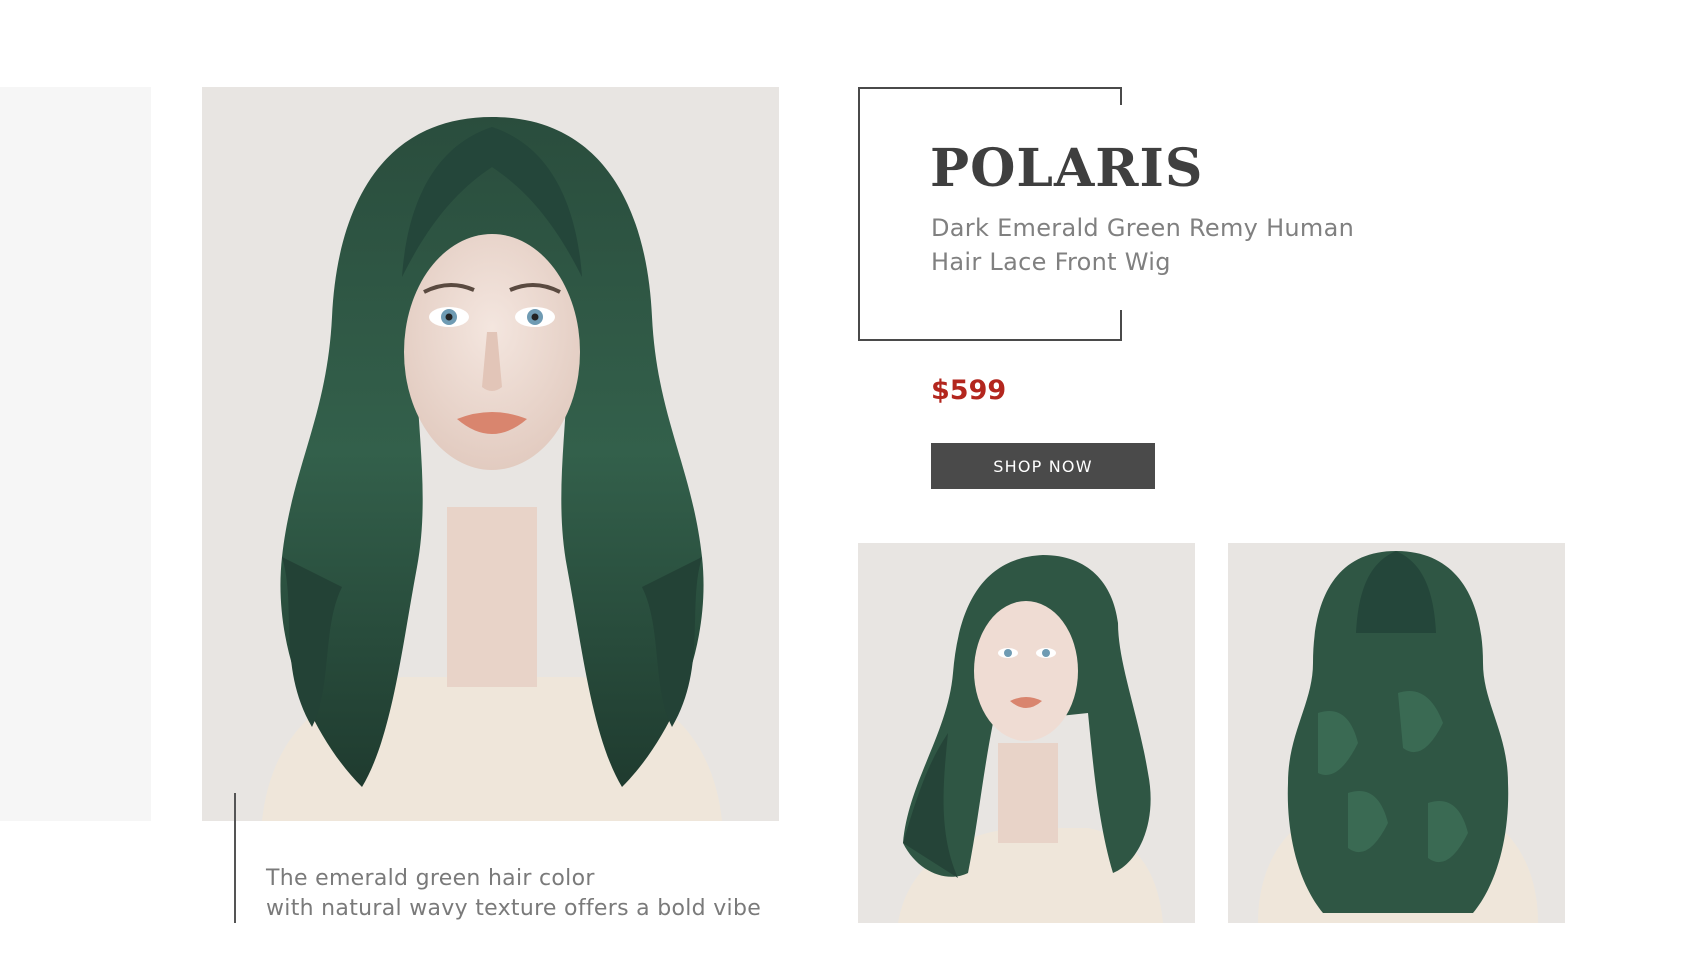  What do you see at coordinates (75, 454) in the screenshot?
I see `decorative-side-panel` at bounding box center [75, 454].